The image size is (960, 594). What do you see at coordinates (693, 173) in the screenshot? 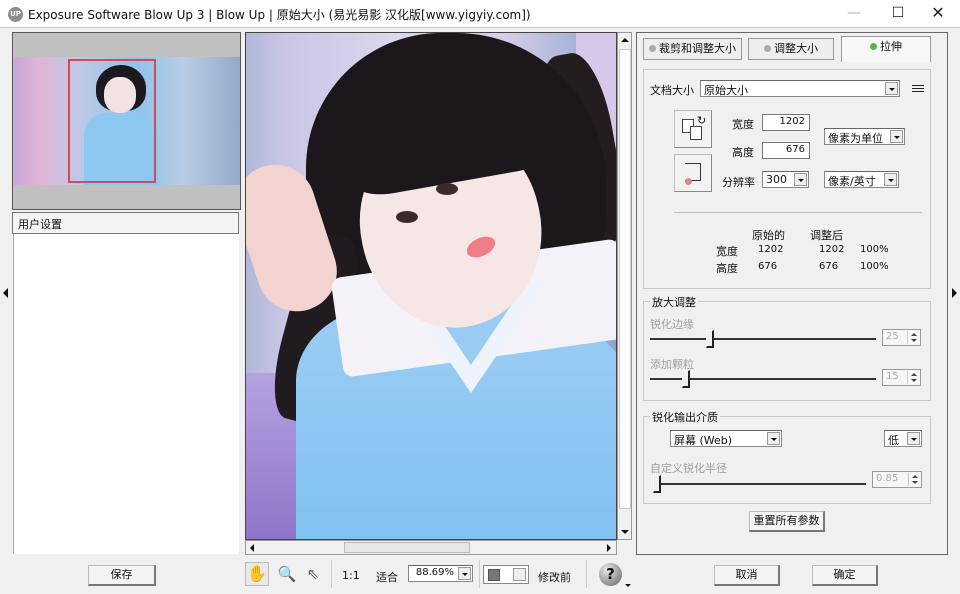
I see `reset-size-button` at bounding box center [693, 173].